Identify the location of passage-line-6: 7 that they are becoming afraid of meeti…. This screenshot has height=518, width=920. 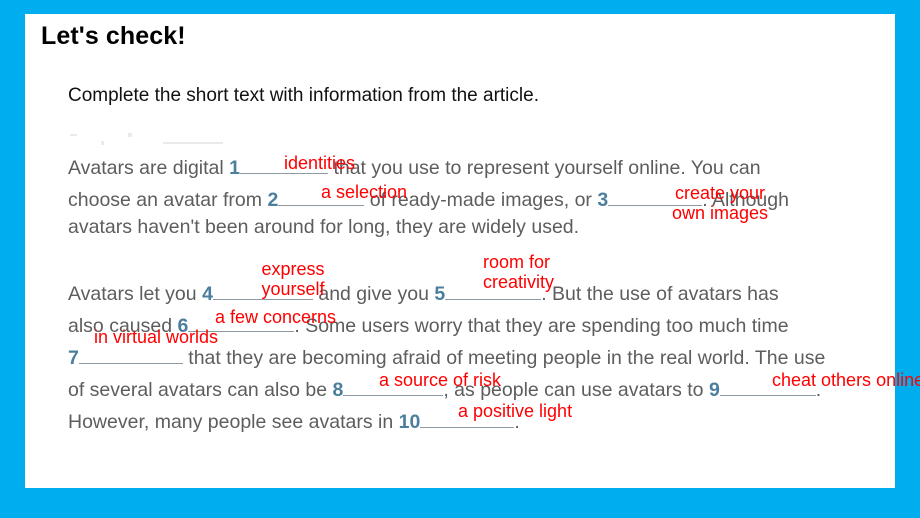
(446, 356).